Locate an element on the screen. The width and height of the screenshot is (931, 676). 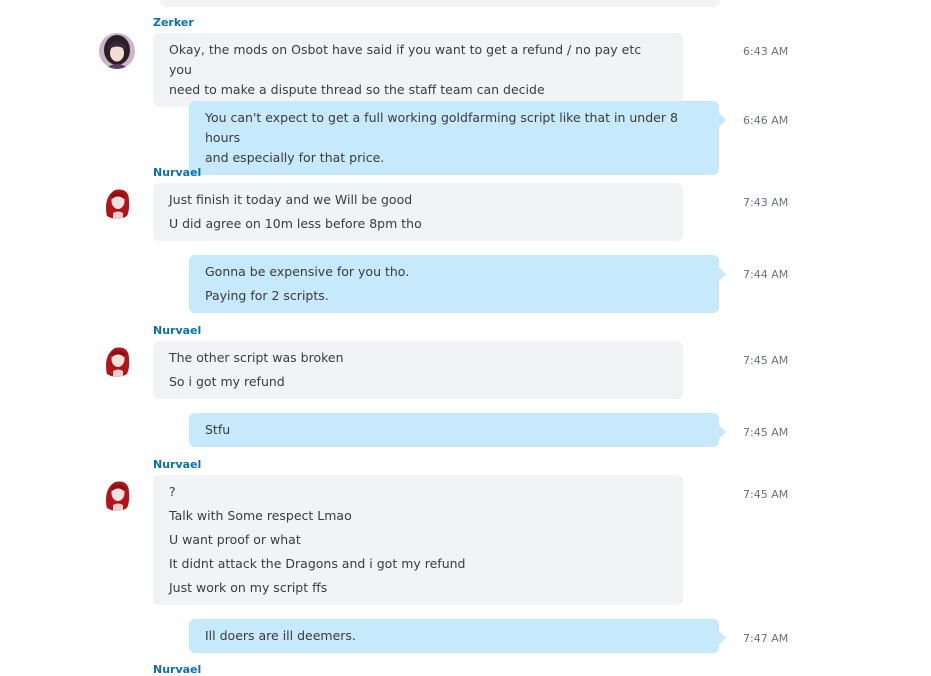
message-text: Paying for 2 scripts. is located at coordinates (267, 295).